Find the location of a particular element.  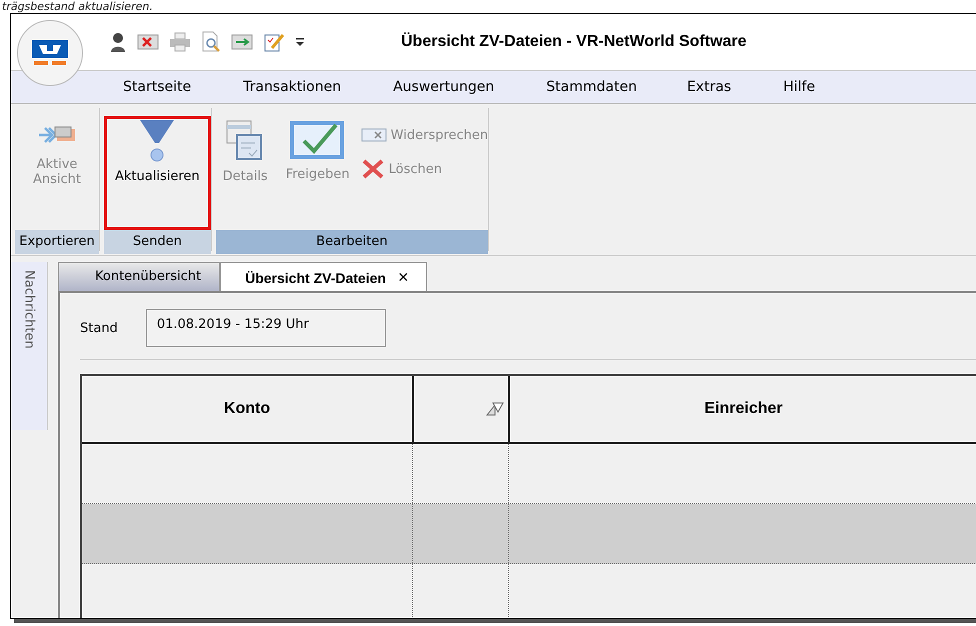

sort-icon is located at coordinates (495, 409).